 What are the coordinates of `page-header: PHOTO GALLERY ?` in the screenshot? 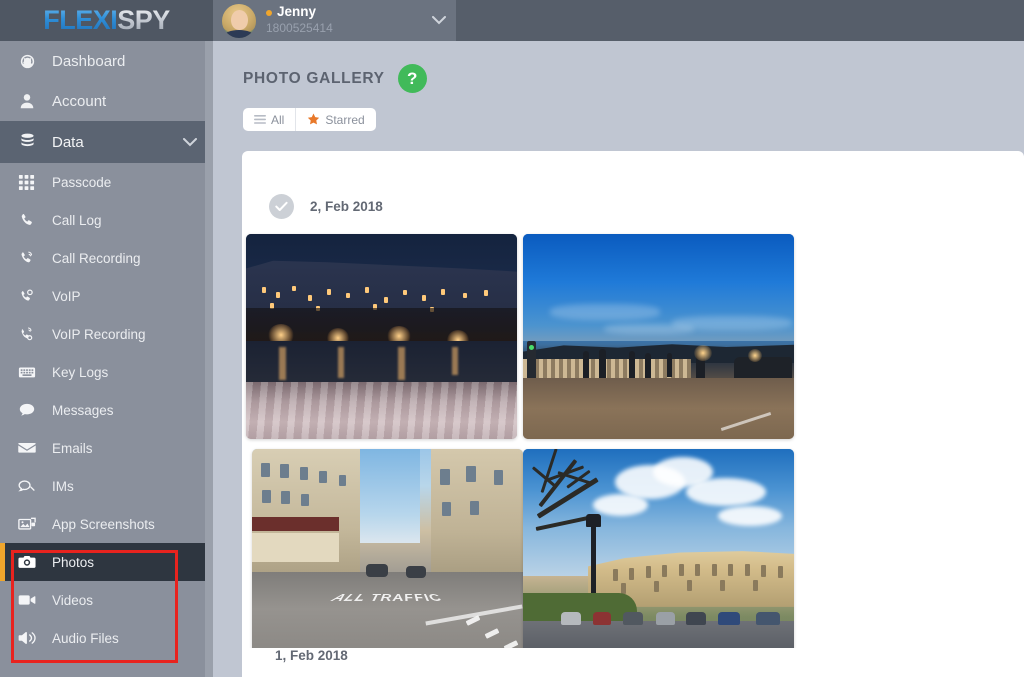 It's located at (618, 67).